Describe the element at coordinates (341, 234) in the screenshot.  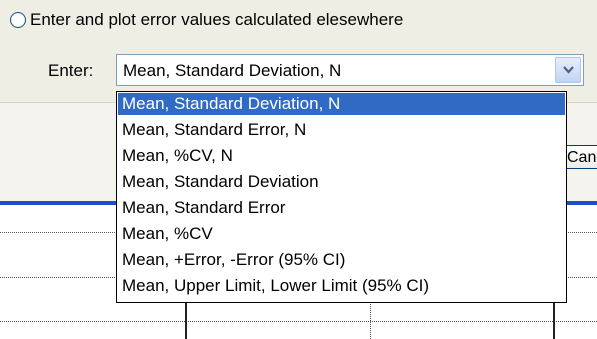
I see `option-mean-cv: Mean, %CV` at that location.